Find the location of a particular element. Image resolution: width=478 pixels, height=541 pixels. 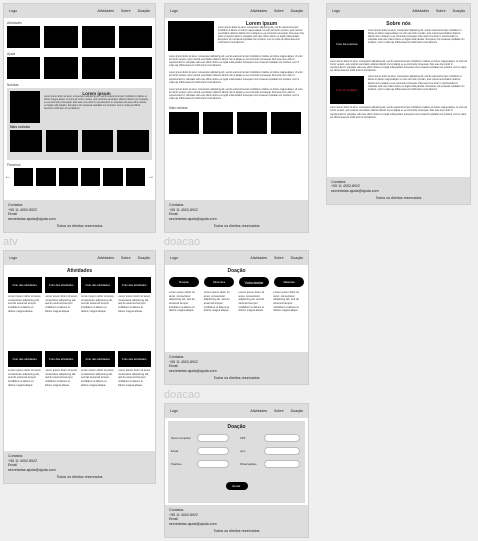

article-image is located at coordinates (191, 36).